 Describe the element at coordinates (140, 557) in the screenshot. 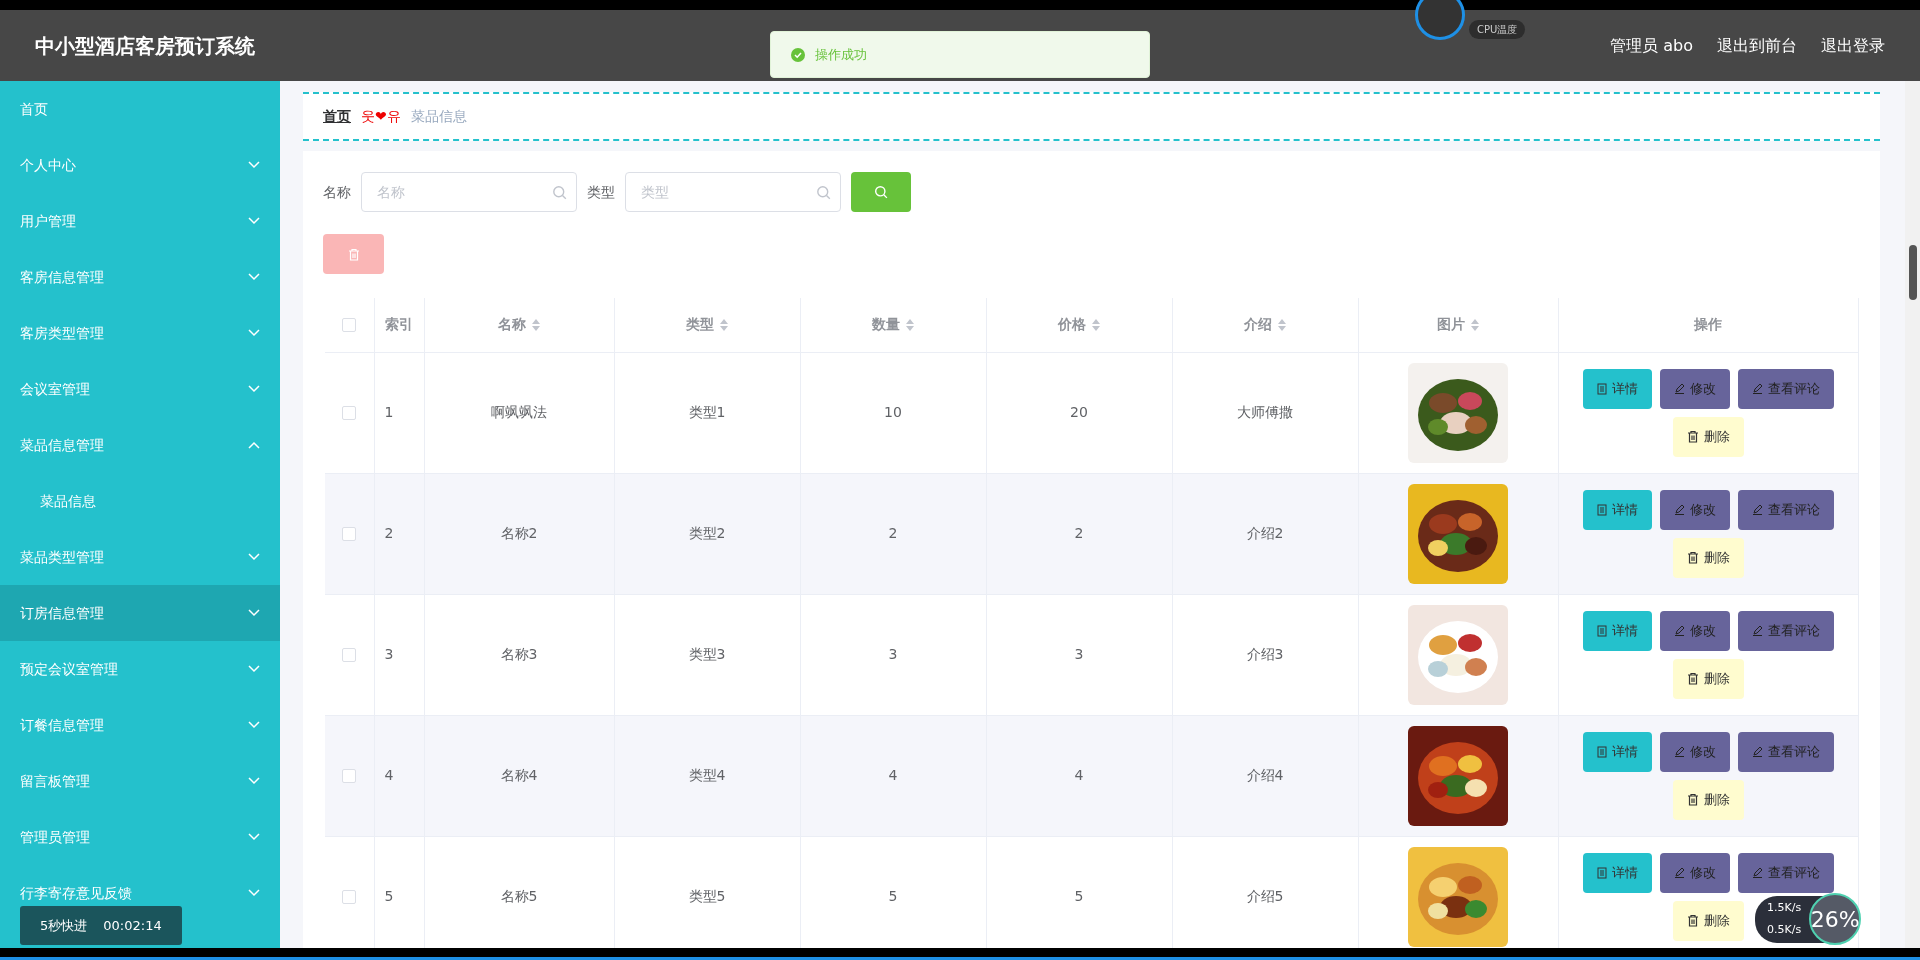

I see `sidebar-item: 菜品类型管理` at that location.